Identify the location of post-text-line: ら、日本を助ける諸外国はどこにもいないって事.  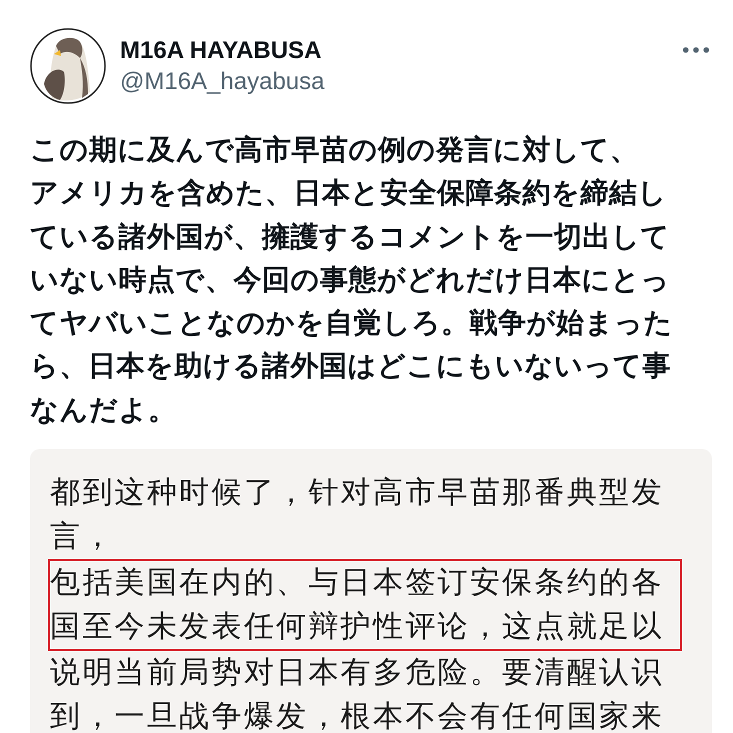
(351, 366).